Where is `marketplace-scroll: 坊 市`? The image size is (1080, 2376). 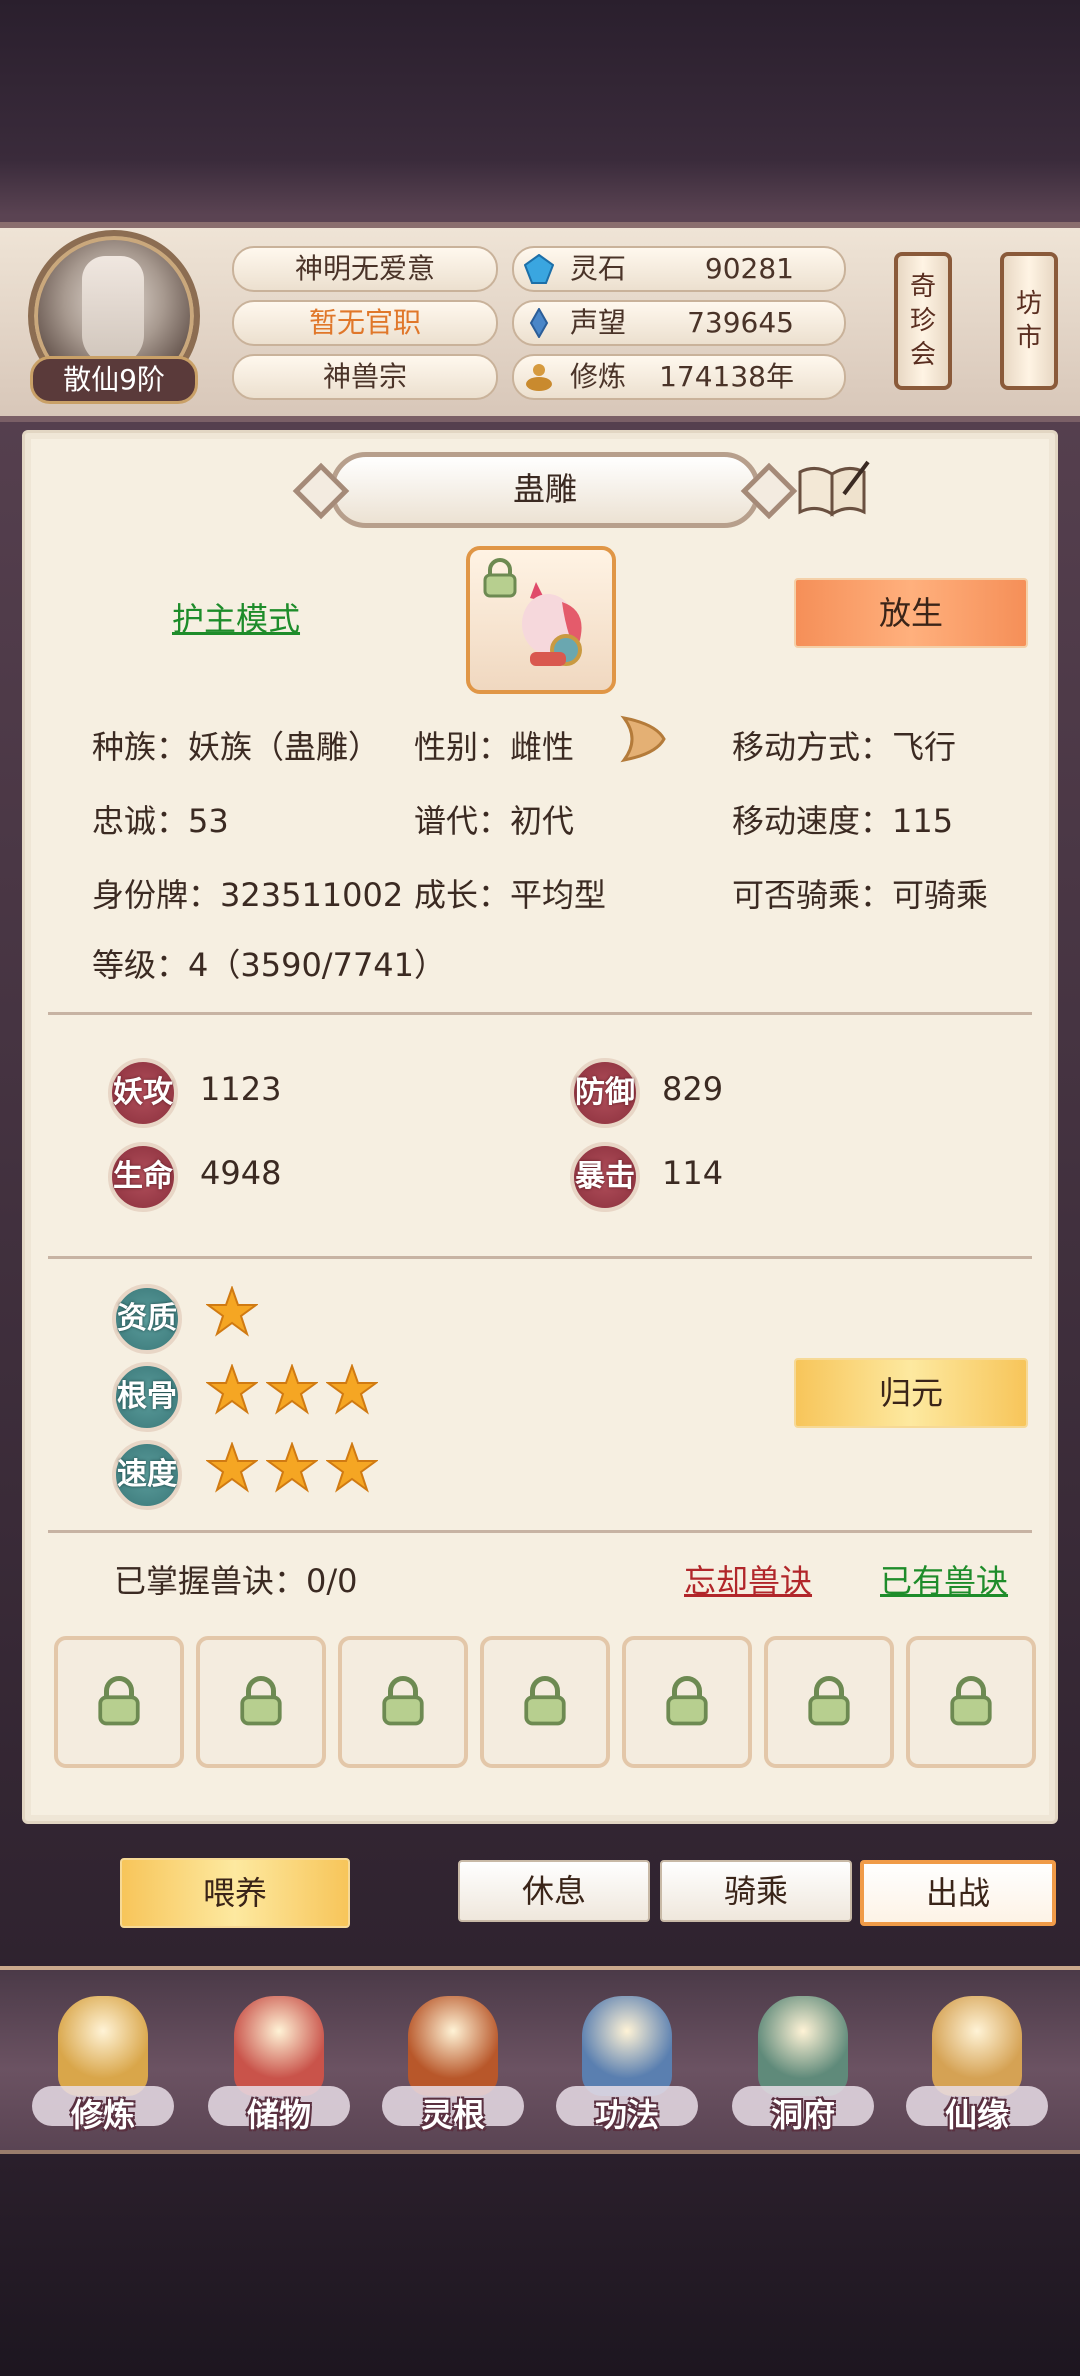
marketplace-scroll: 坊 市 is located at coordinates (1029, 321).